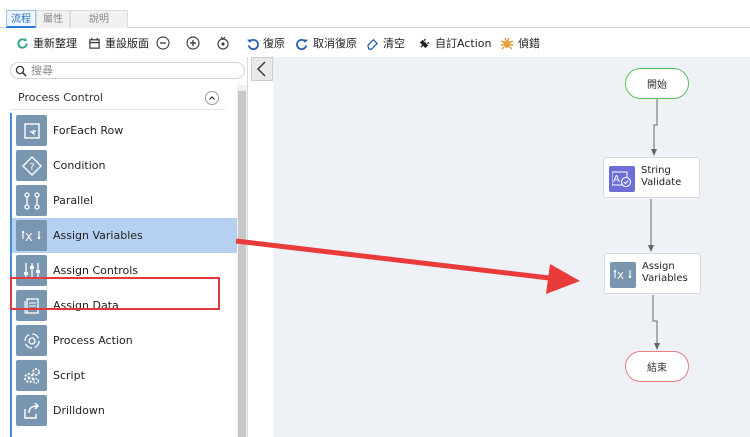 This screenshot has width=750, height=437. What do you see at coordinates (661, 182) in the screenshot?
I see `node-label-line2: Validate` at bounding box center [661, 182].